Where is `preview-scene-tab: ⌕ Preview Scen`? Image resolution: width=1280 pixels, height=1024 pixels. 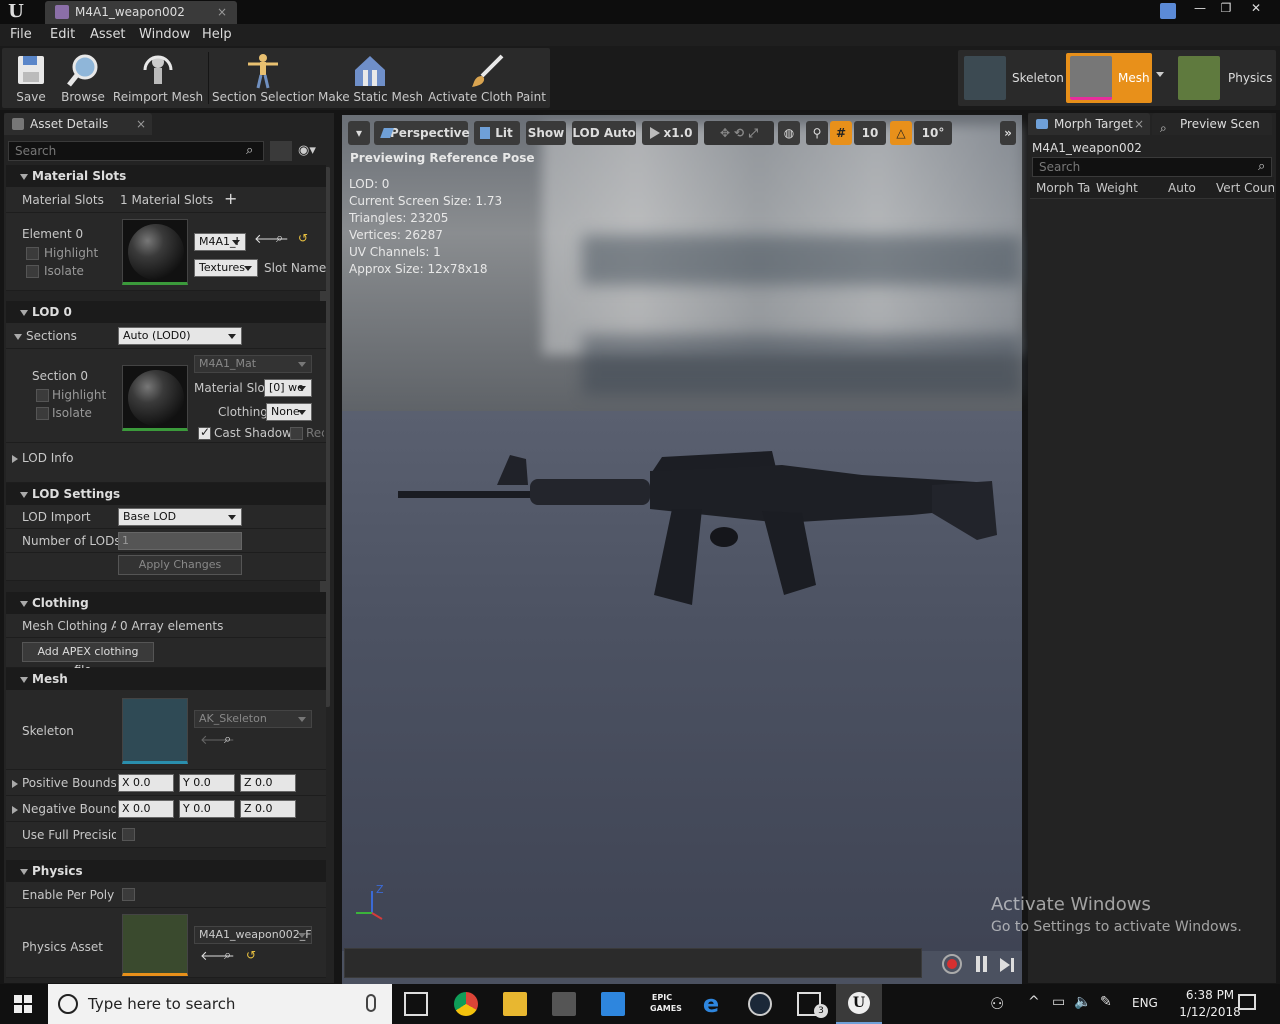 preview-scene-tab: ⌕ Preview Scen is located at coordinates (1212, 124).